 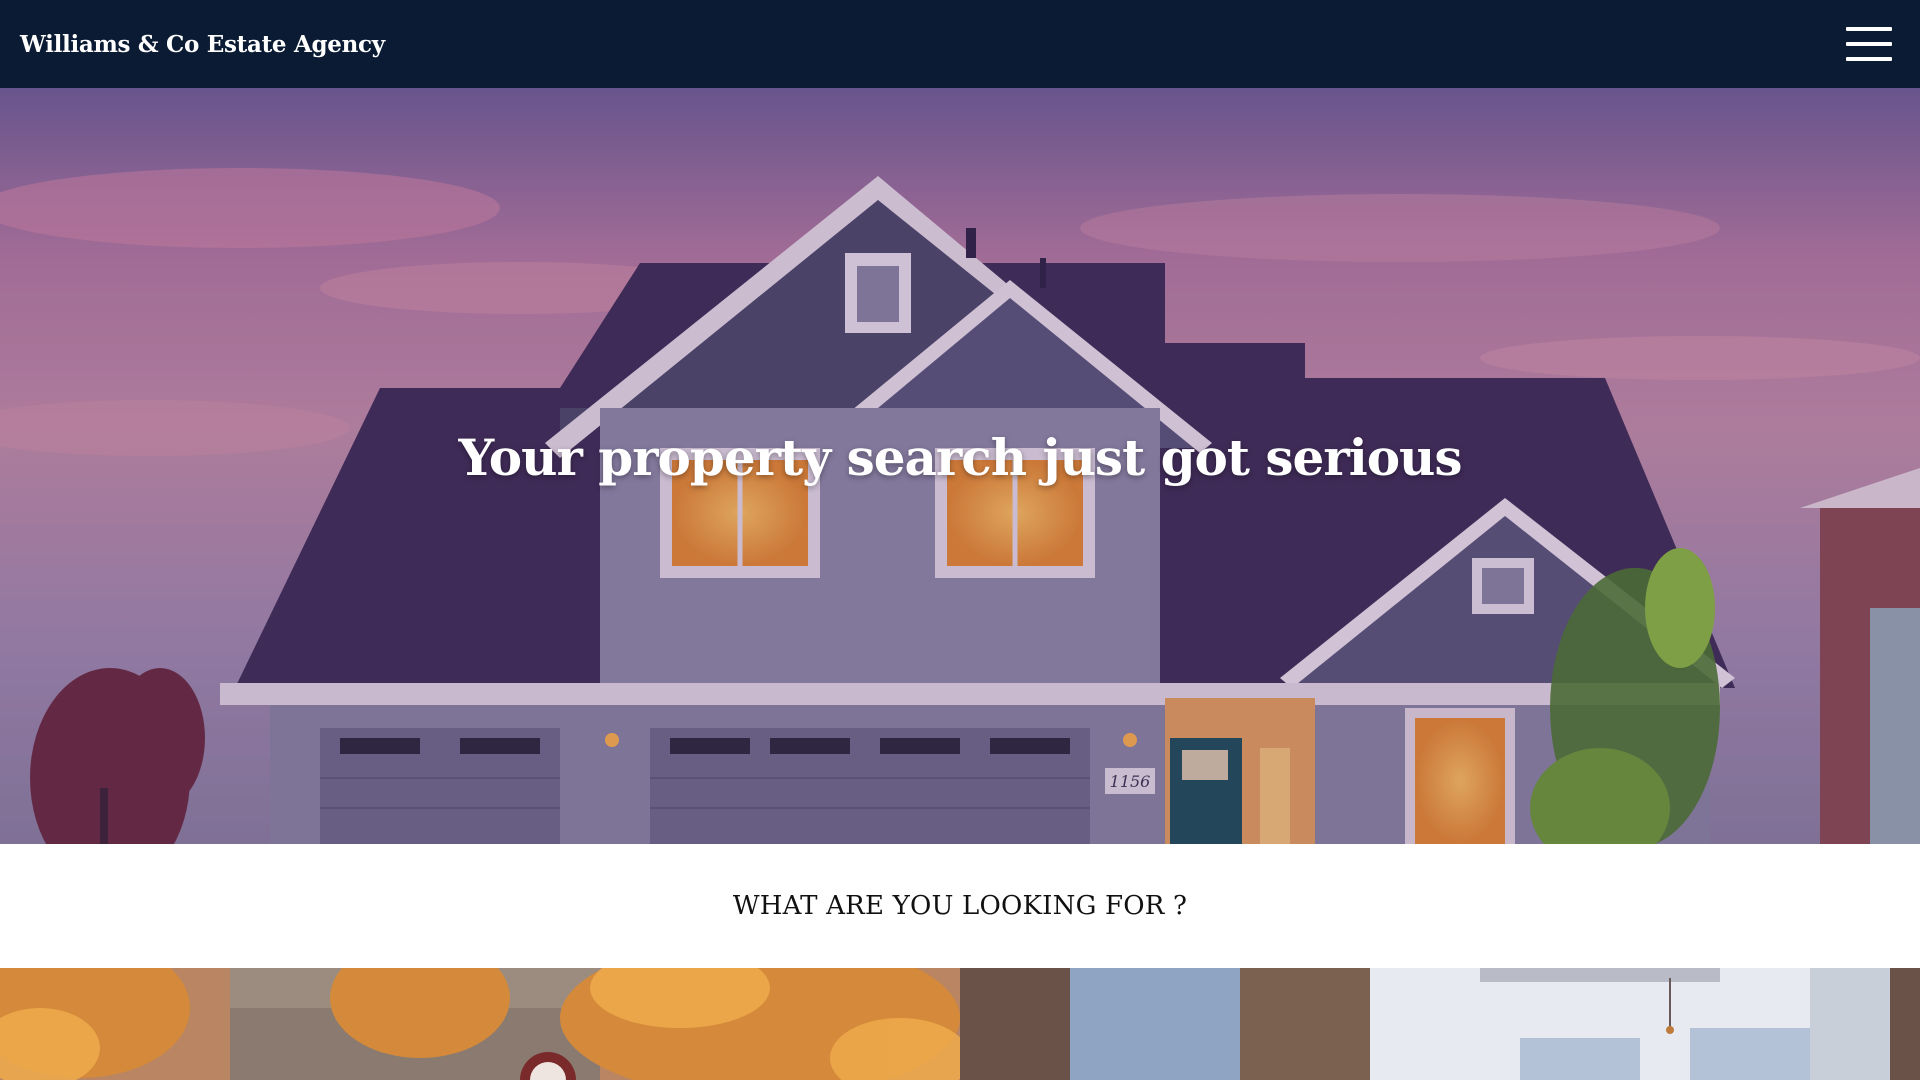 I want to click on houses-tile-image, so click(x=480, y=1024).